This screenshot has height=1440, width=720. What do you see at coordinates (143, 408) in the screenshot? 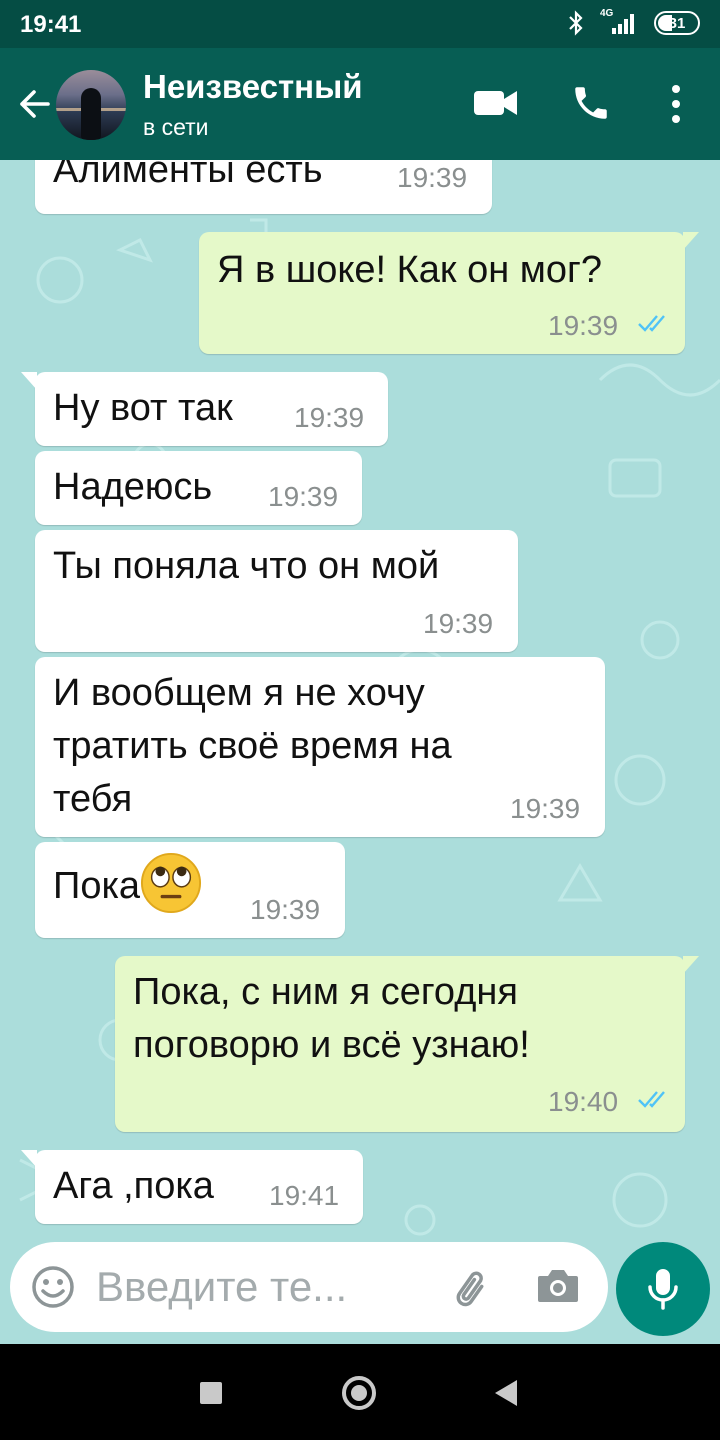
I see `message-text: Ну вот так` at bounding box center [143, 408].